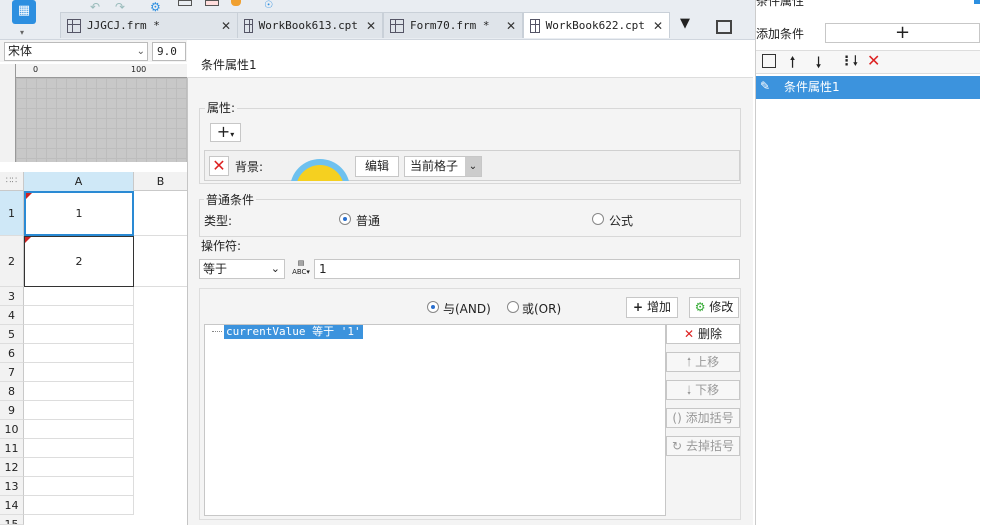  I want to click on delete-icon: ✕, so click(873, 60).